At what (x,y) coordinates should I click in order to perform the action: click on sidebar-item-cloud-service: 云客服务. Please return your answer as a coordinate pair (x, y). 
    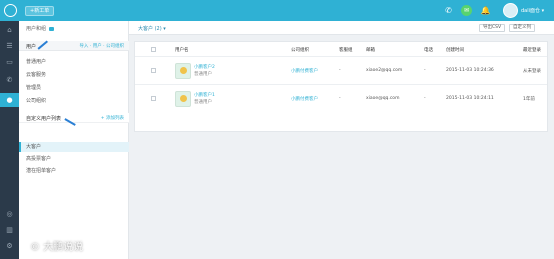
    Looking at the image, I should click on (74, 75).